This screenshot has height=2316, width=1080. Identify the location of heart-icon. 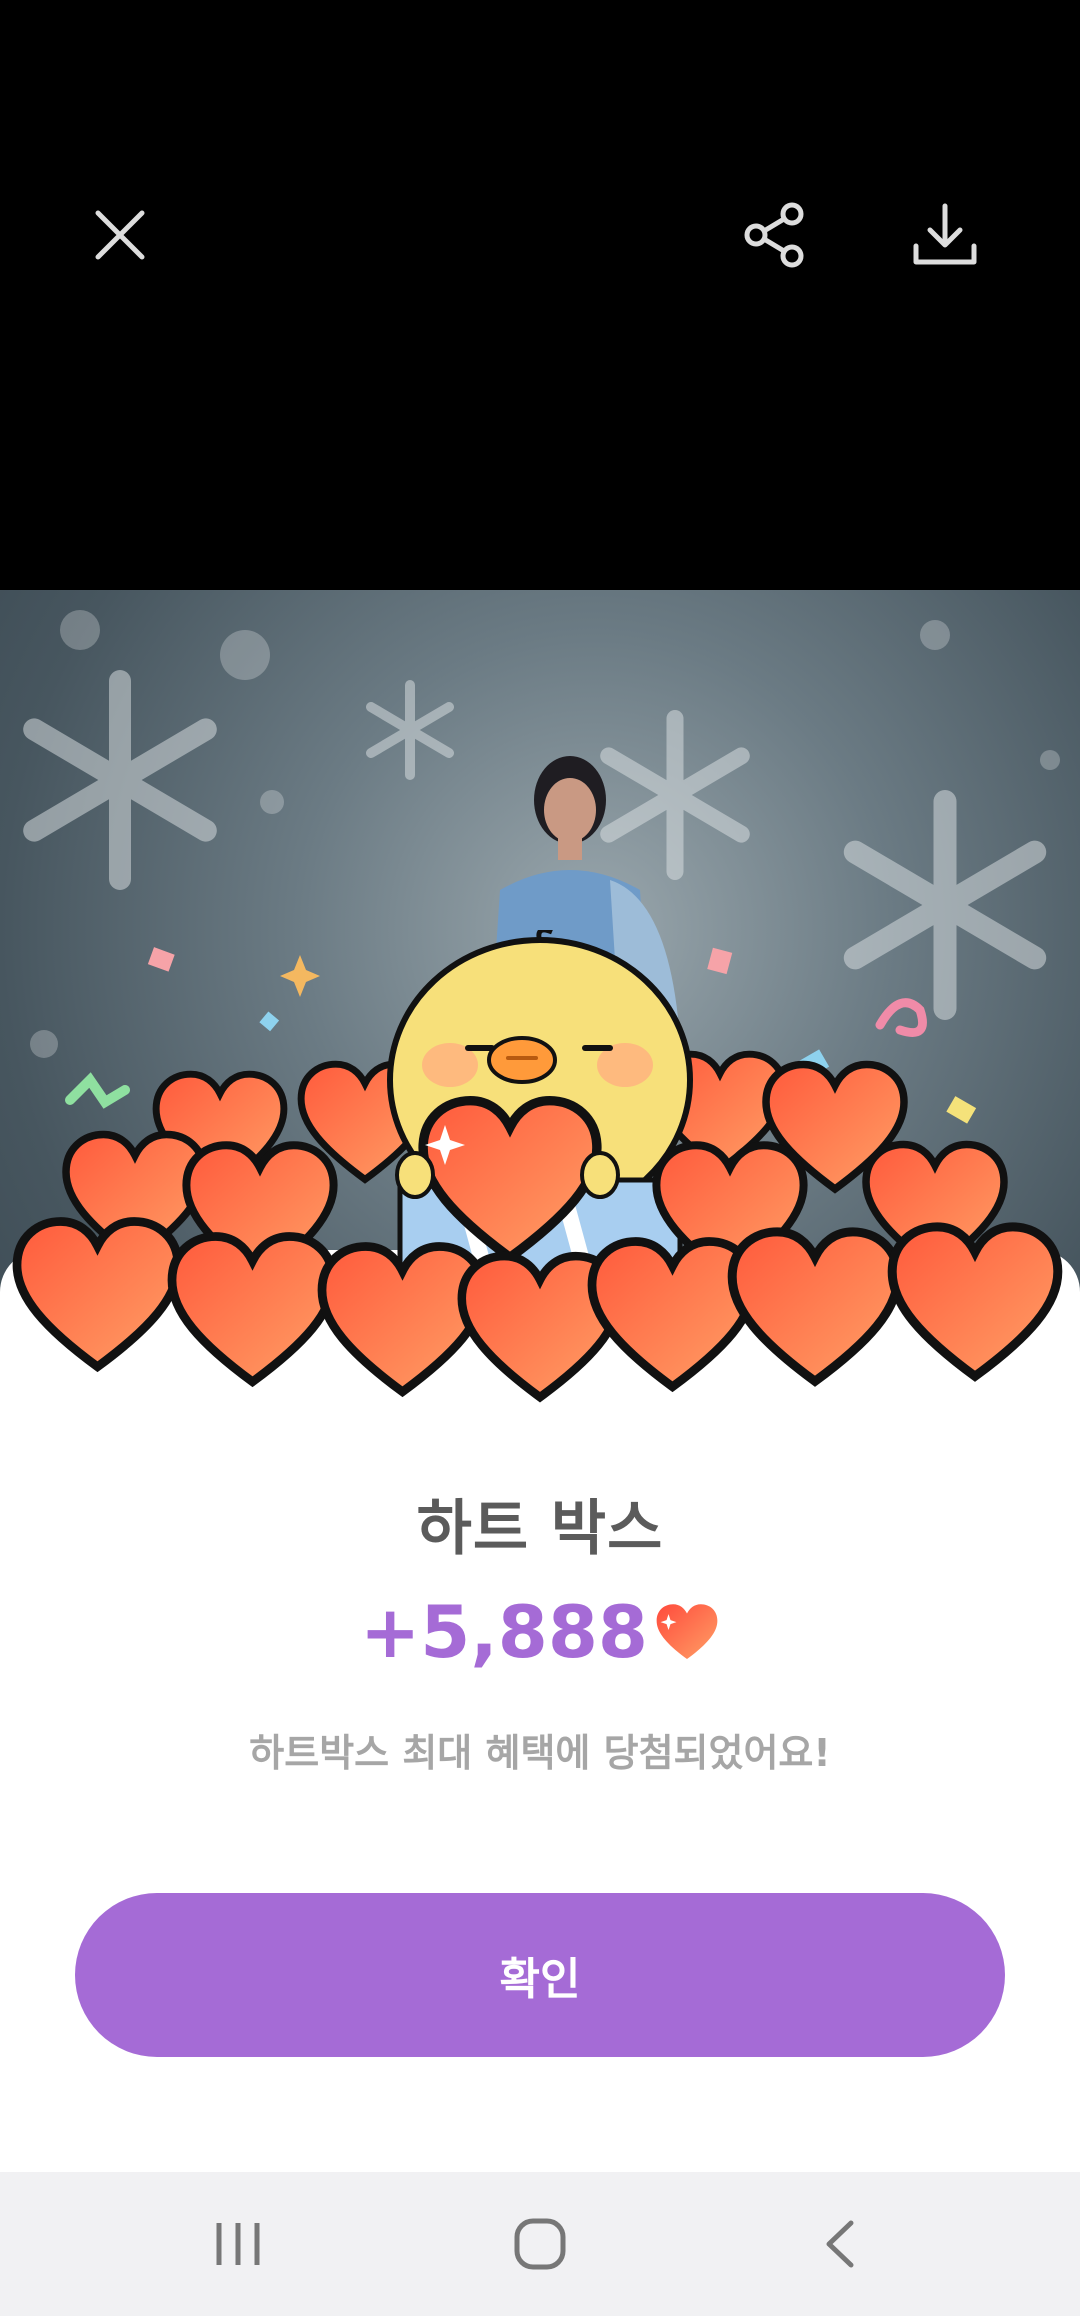
(687, 1632).